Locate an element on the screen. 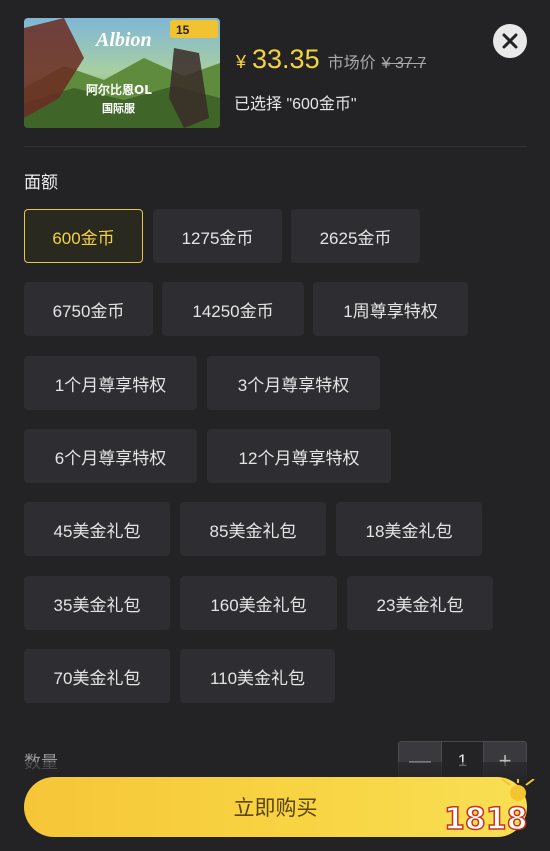  option-23-usd-pack: 23美金礼包 is located at coordinates (420, 603).